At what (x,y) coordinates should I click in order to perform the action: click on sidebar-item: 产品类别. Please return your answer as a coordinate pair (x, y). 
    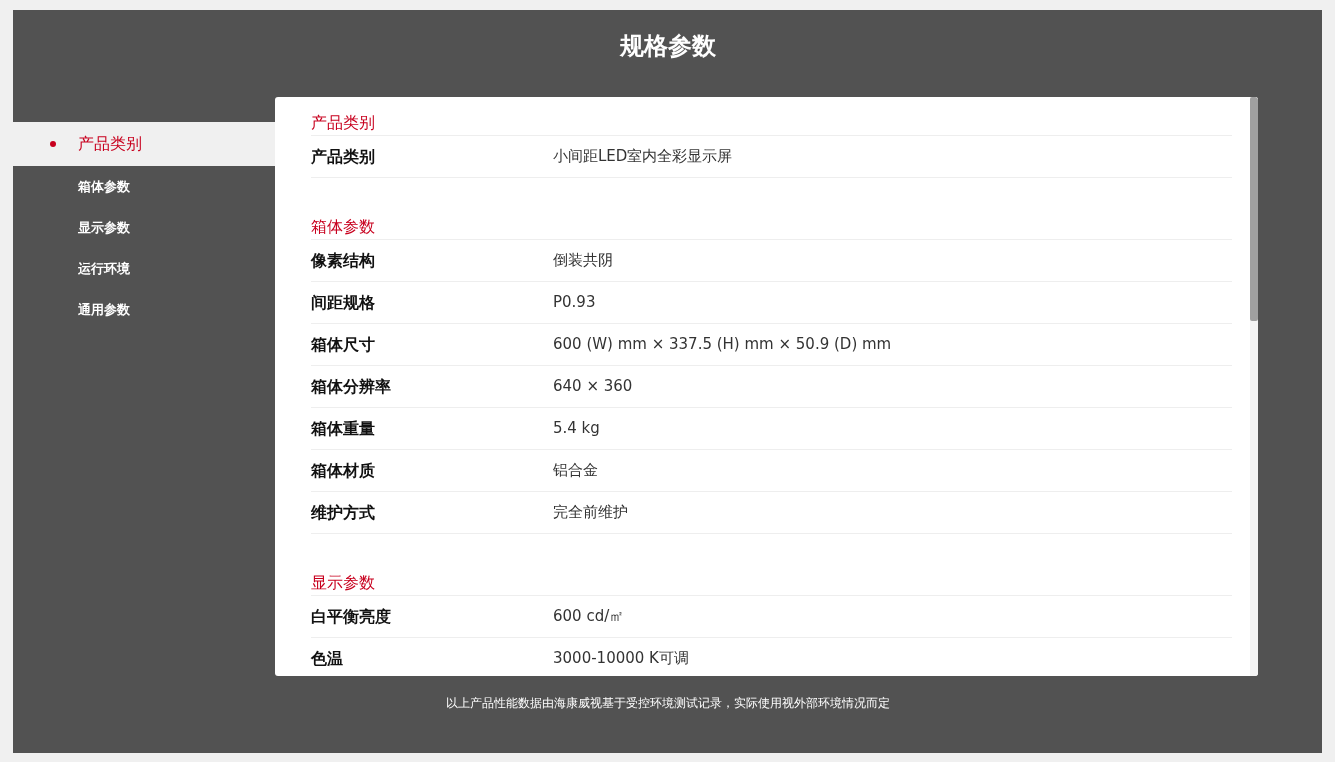
    Looking at the image, I should click on (144, 144).